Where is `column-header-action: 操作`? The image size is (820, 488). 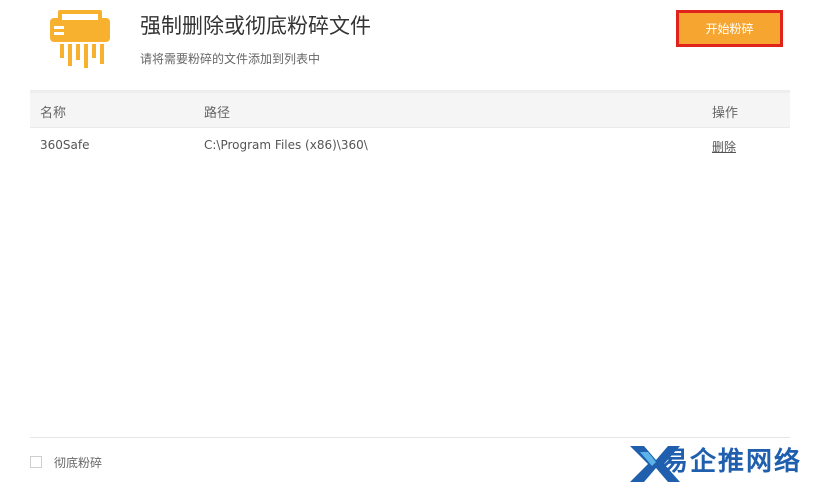
column-header-action: 操作 is located at coordinates (725, 113).